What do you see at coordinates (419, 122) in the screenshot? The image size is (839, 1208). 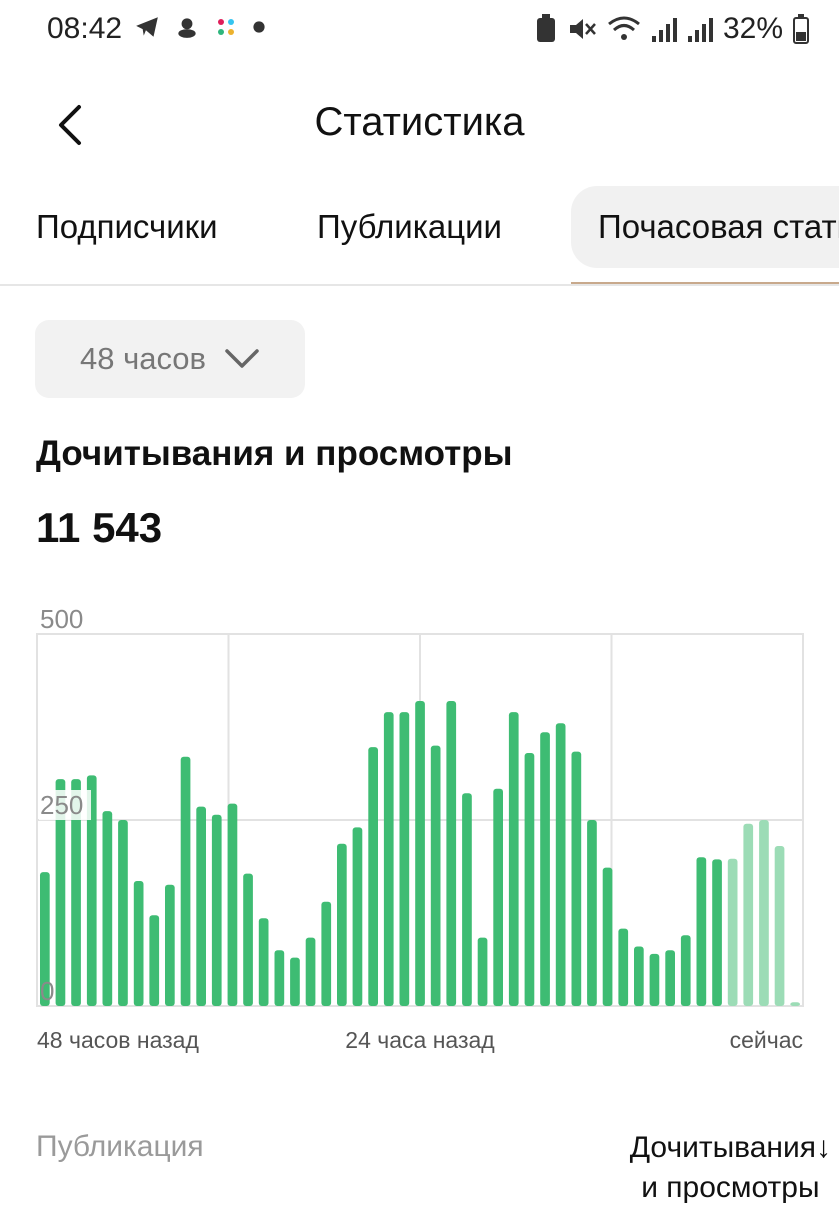 I see `page-title: Статистика` at bounding box center [419, 122].